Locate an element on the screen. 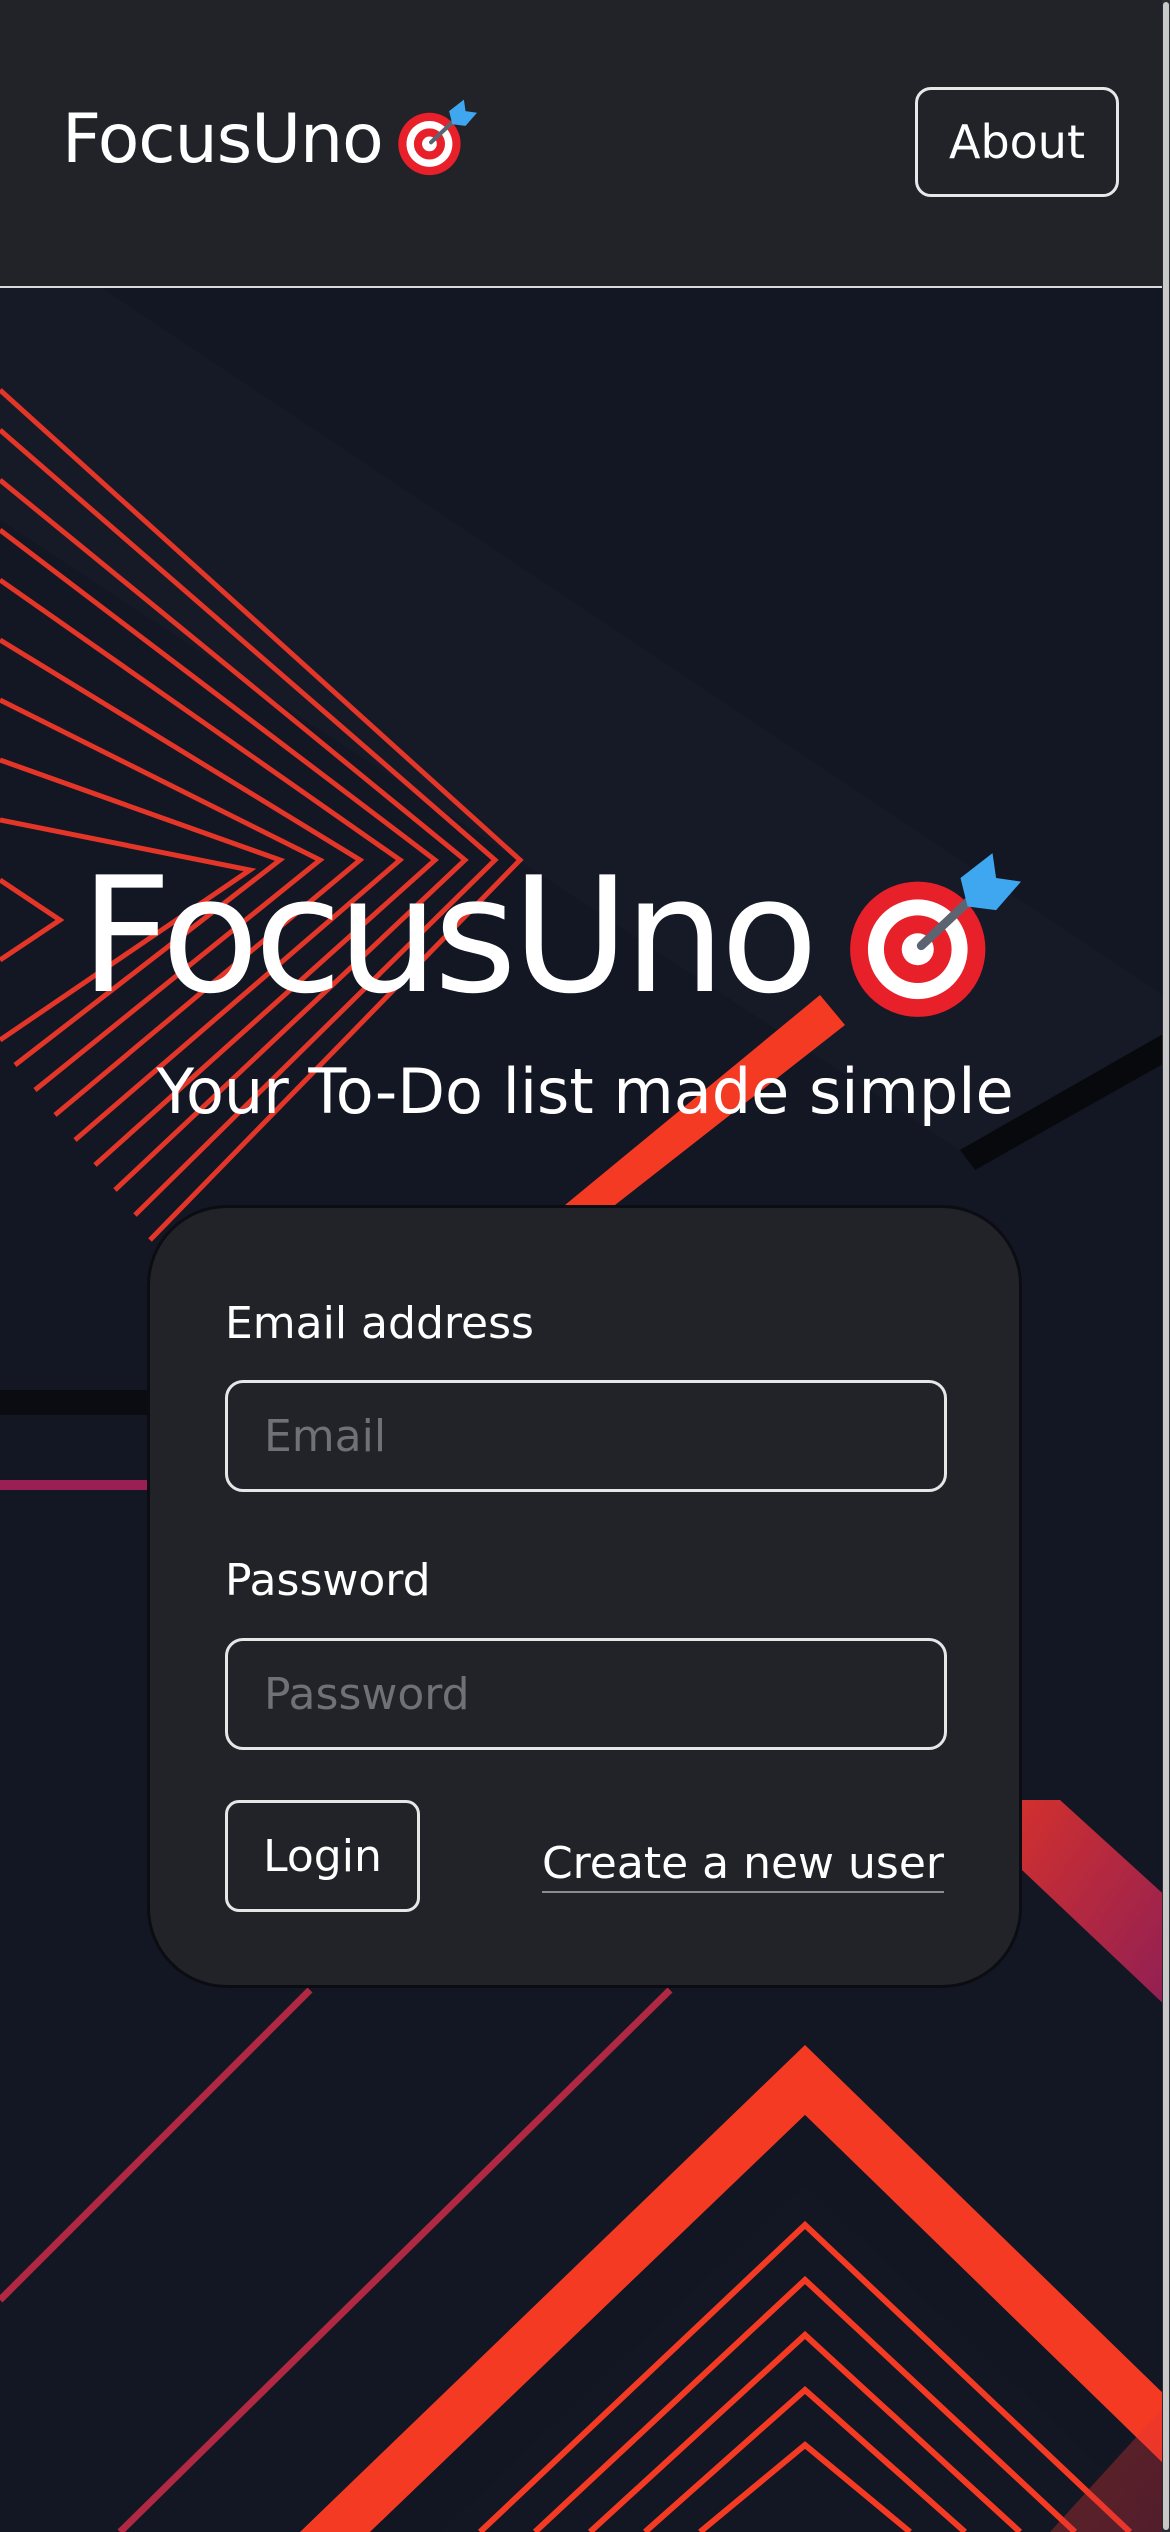 The width and height of the screenshot is (1170, 2532). hero-subtitle: Your To-Do list made simple is located at coordinates (585, 1091).